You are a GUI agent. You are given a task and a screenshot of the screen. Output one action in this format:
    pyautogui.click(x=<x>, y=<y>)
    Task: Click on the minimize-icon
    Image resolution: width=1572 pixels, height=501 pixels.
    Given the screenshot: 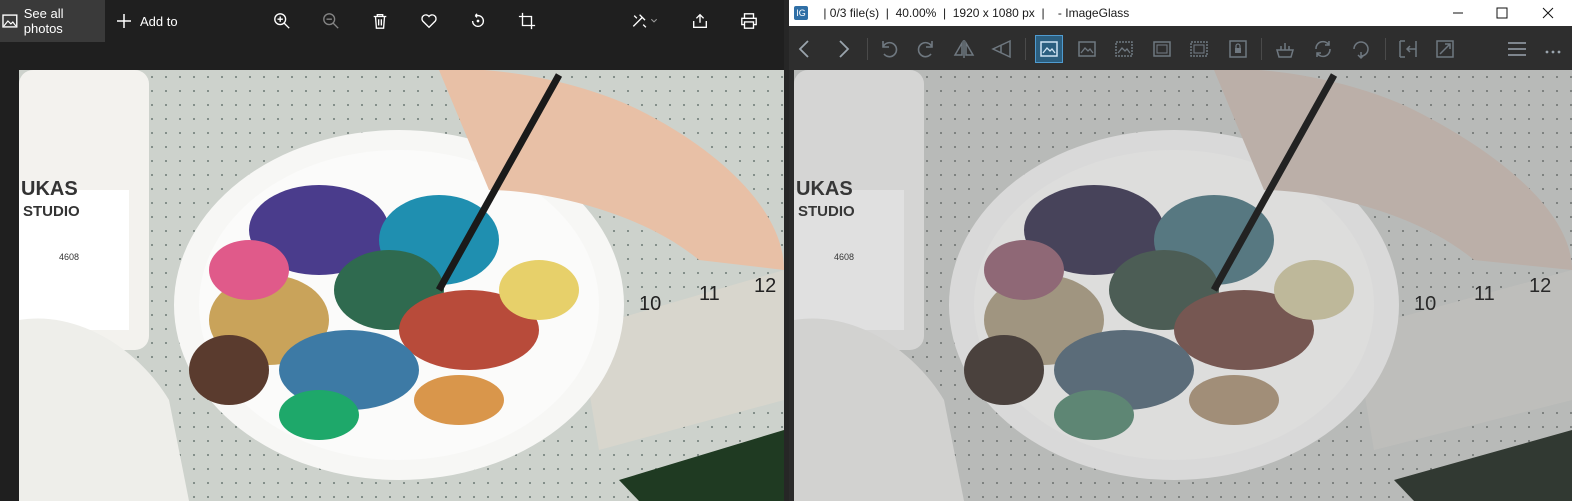 What is the action you would take?
    pyautogui.click(x=1458, y=13)
    